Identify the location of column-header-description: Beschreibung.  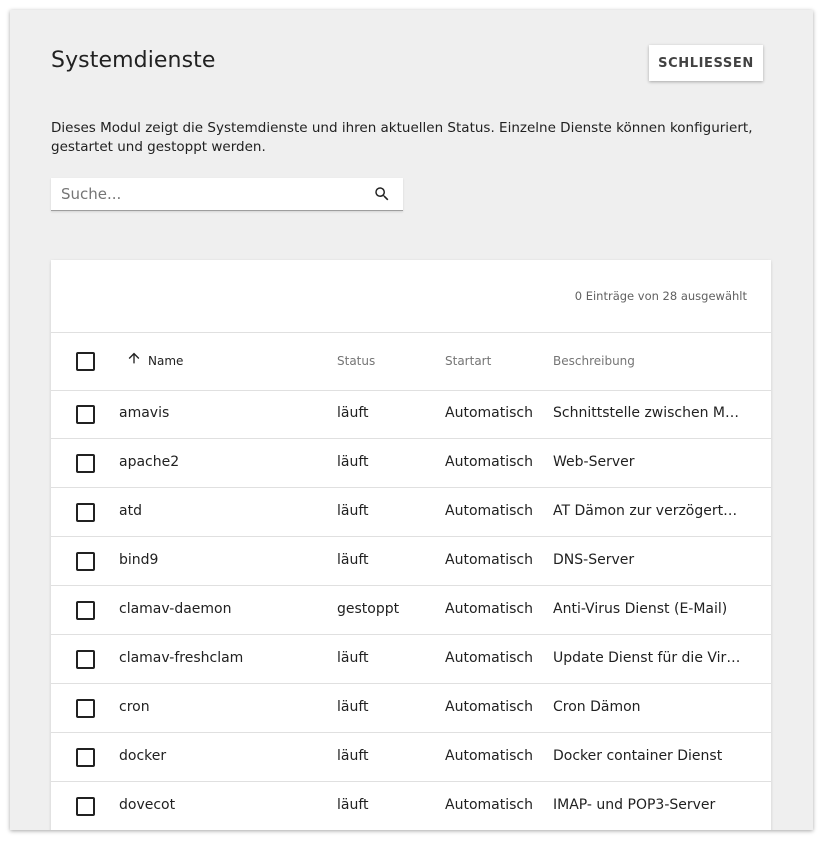
(594, 361).